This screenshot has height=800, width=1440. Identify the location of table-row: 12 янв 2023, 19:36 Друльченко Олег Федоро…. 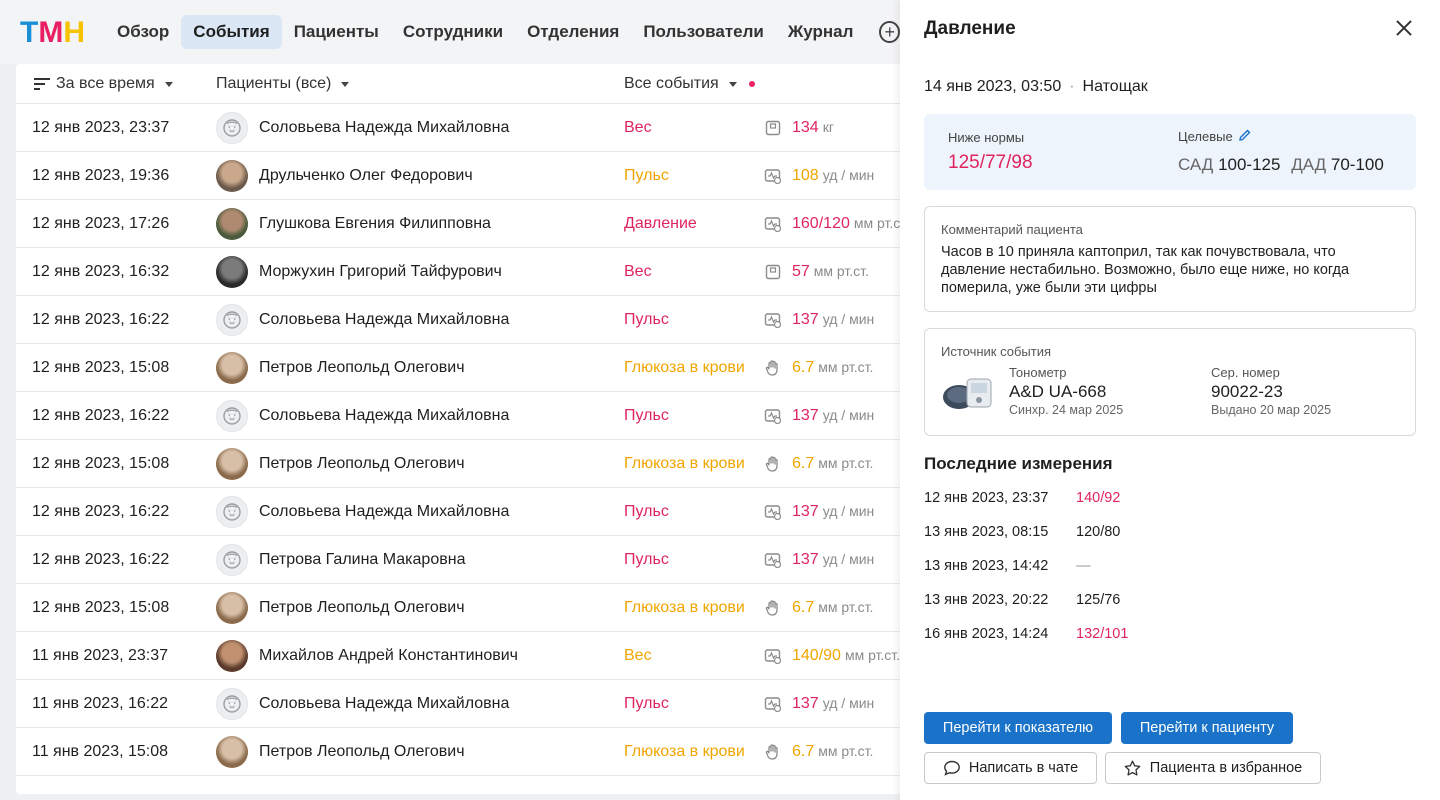
(458, 176).